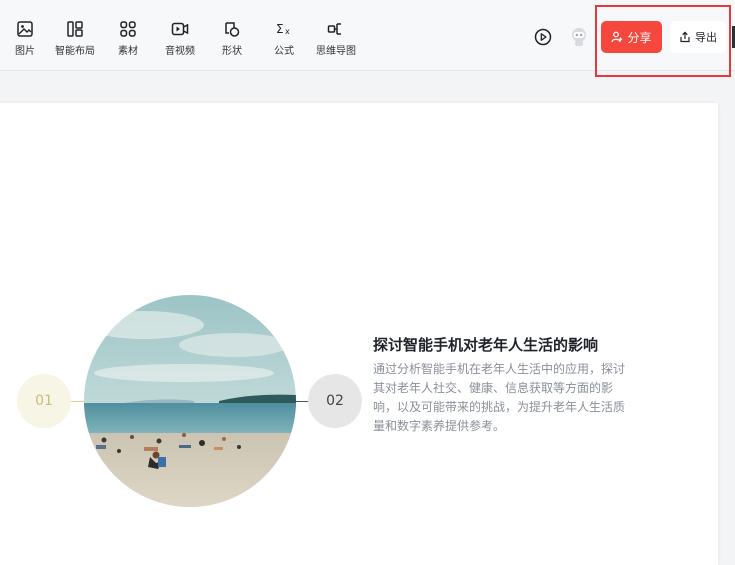  Describe the element at coordinates (334, 29) in the screenshot. I see `mind-map-icon` at that location.